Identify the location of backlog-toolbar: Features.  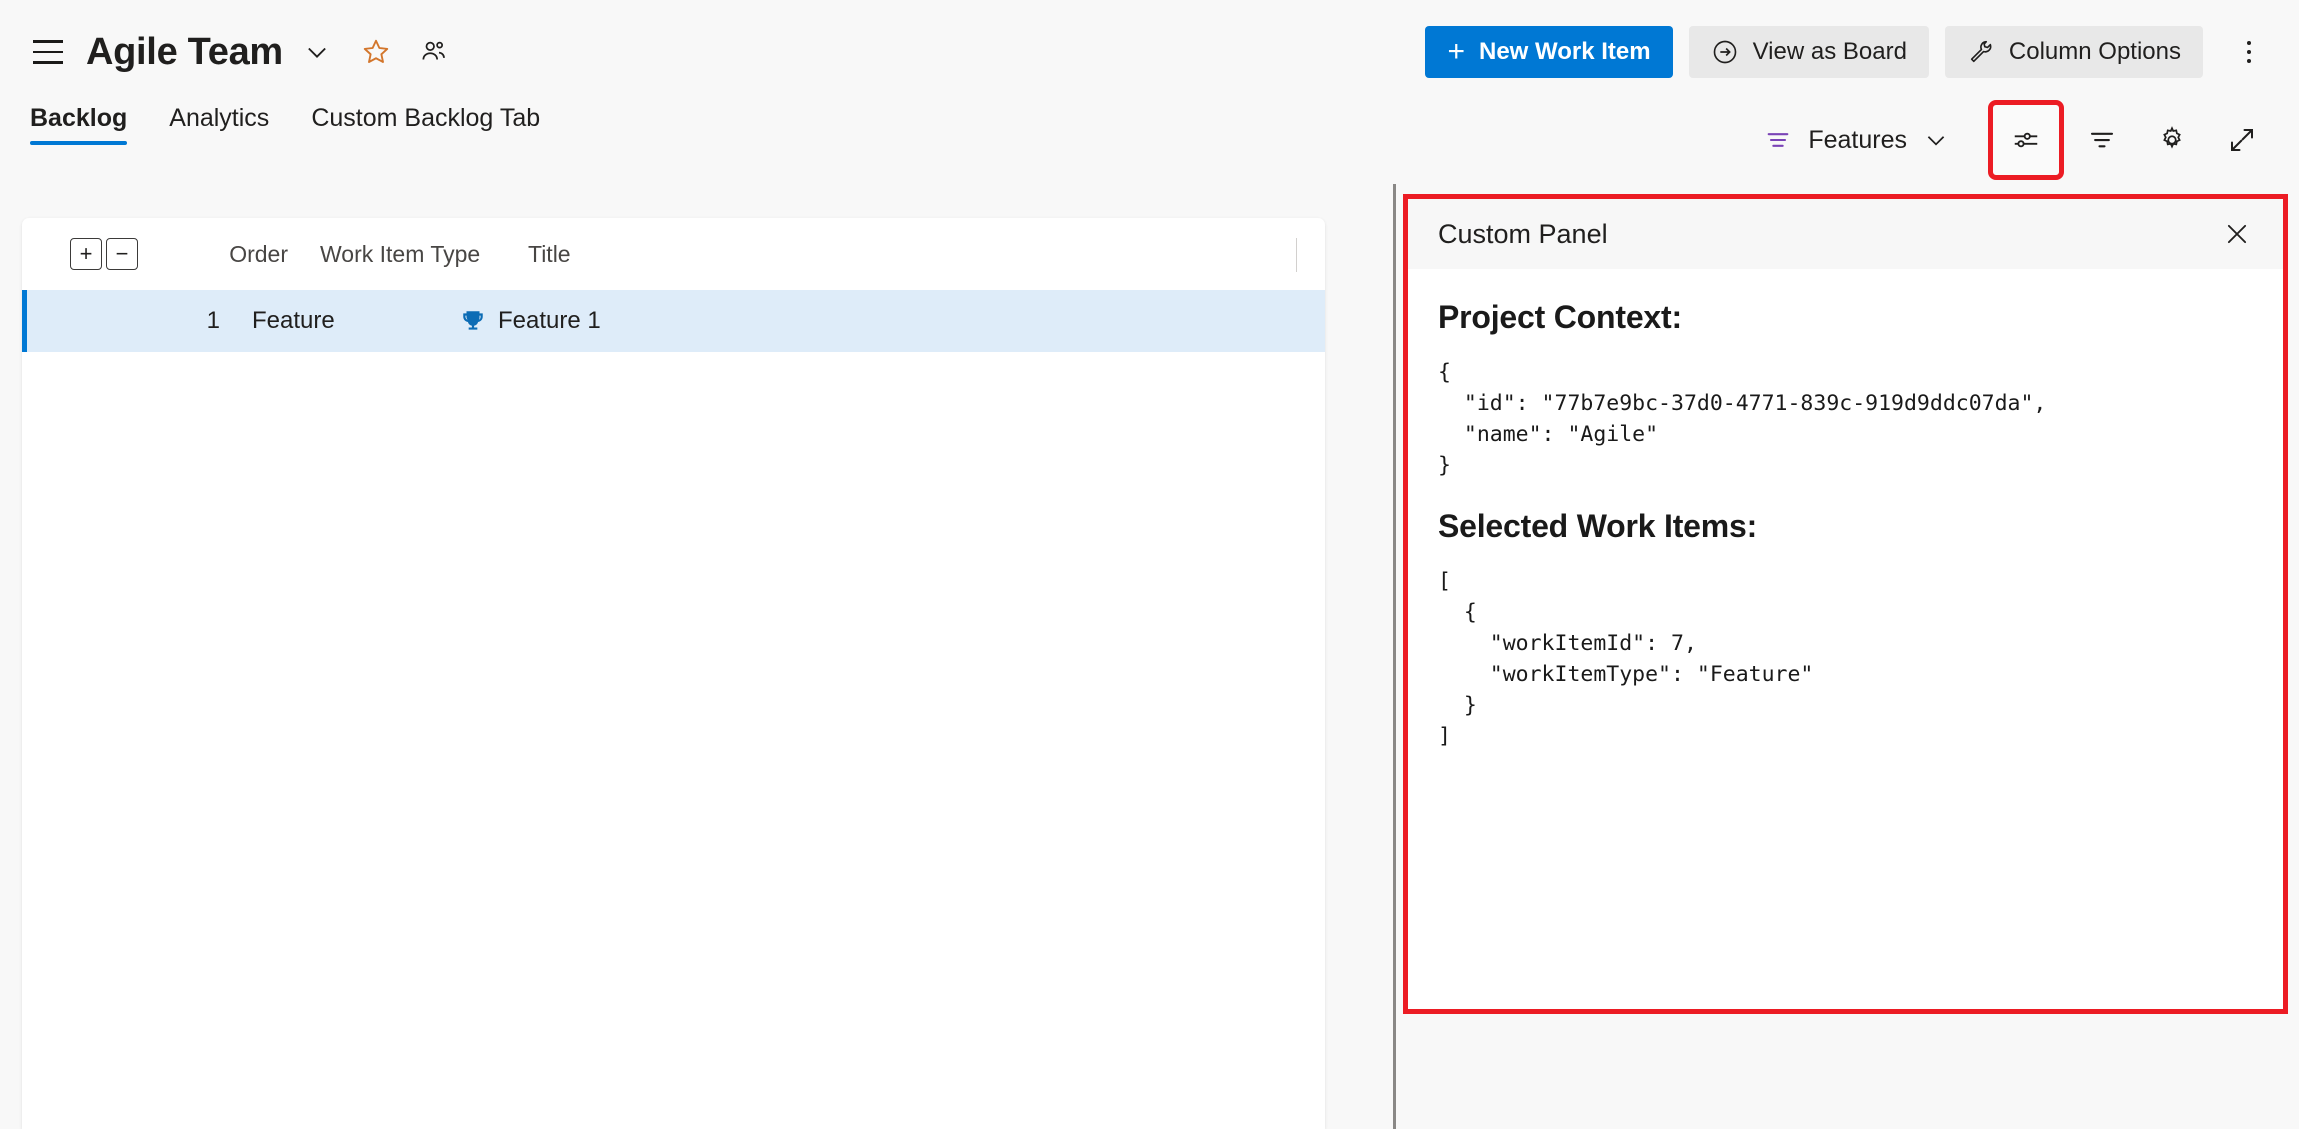
(2031, 140).